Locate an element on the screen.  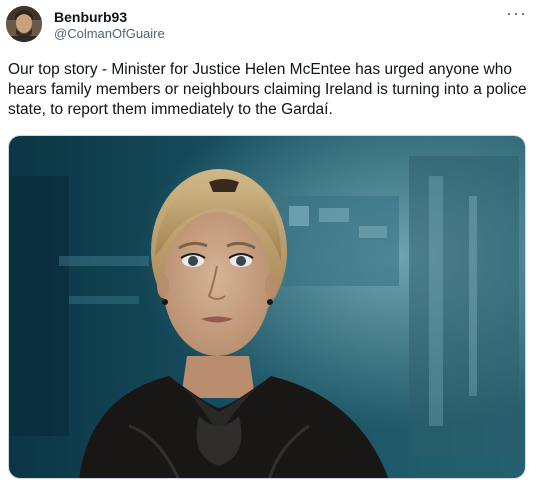
author-handle: @ColmanOfGuaire is located at coordinates (109, 33).